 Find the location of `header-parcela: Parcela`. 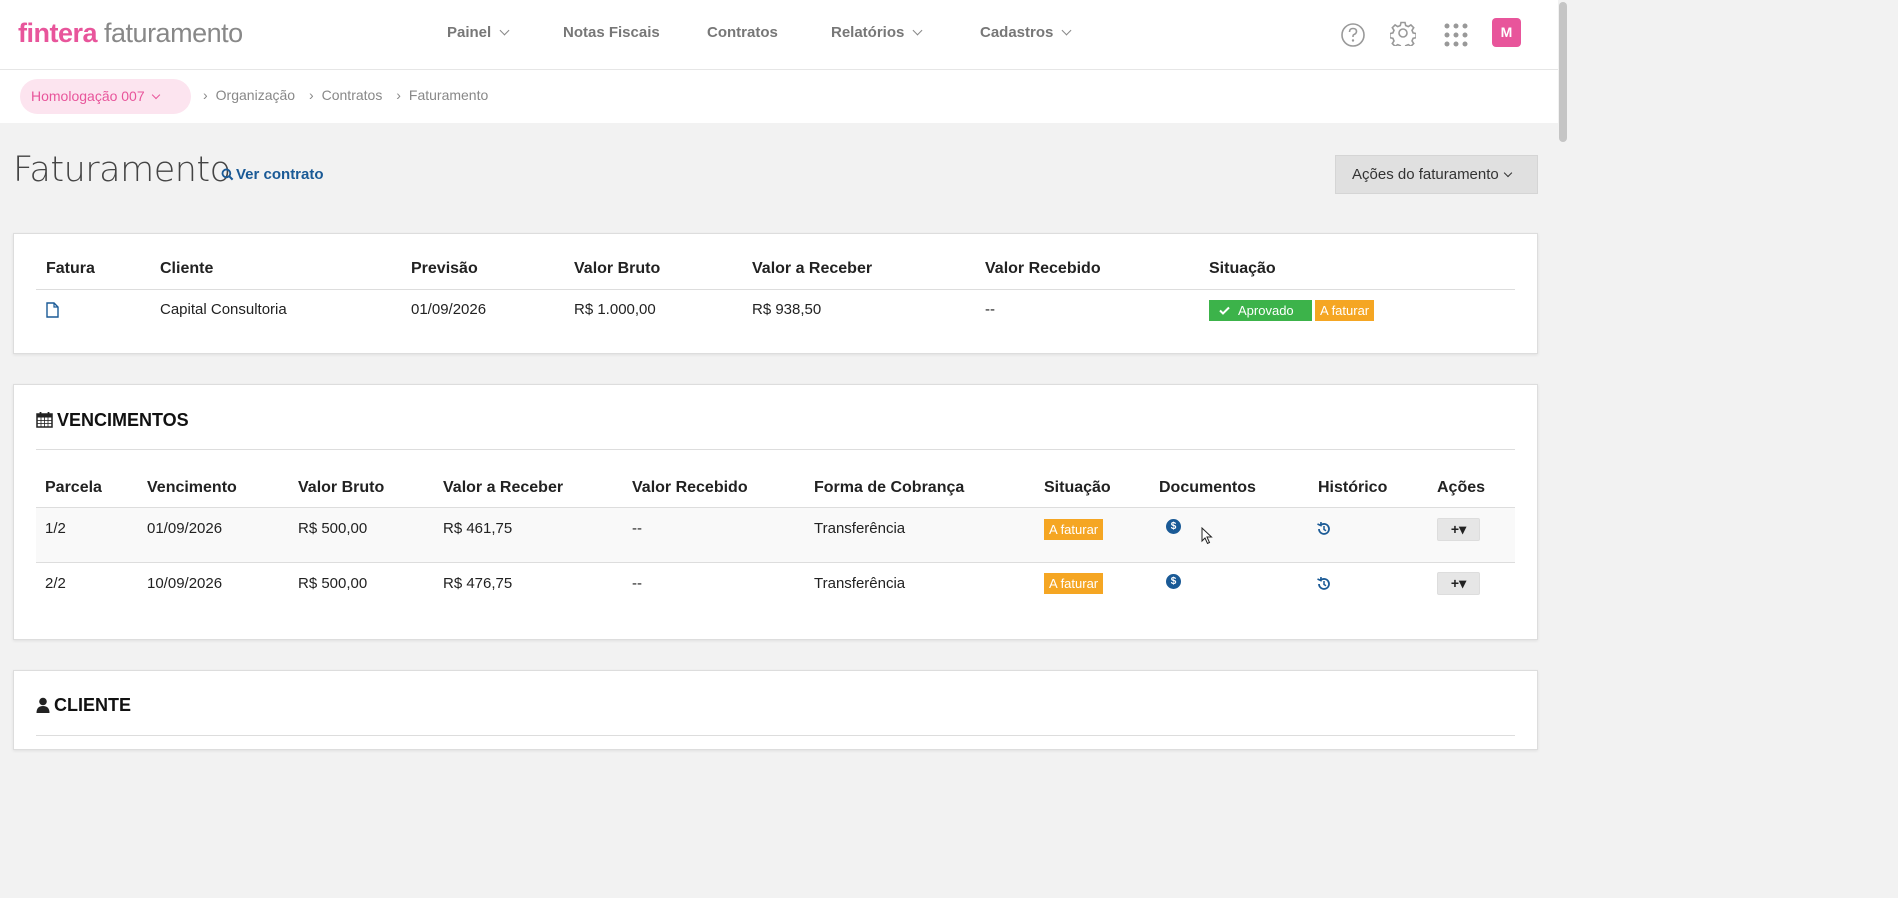

header-parcela: Parcela is located at coordinates (73, 487).